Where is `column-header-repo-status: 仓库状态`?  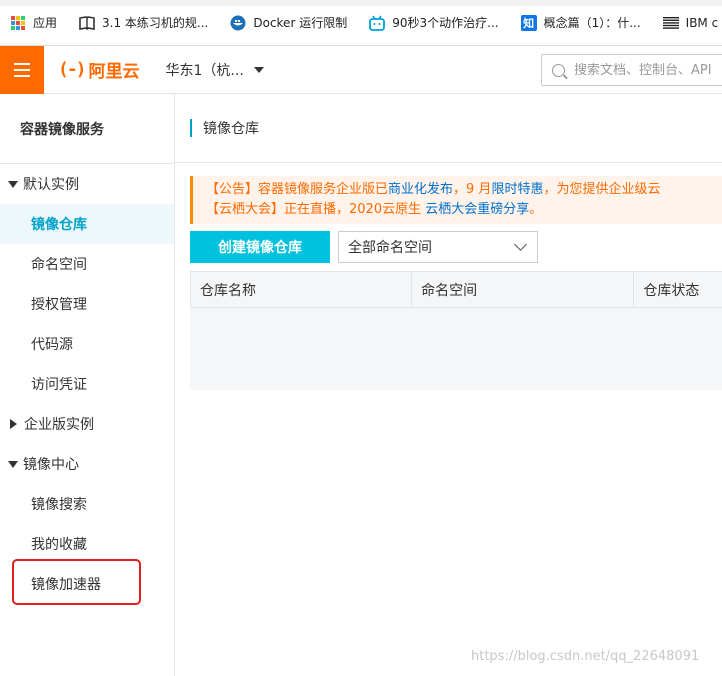
column-header-repo-status: 仓库状态 is located at coordinates (678, 290).